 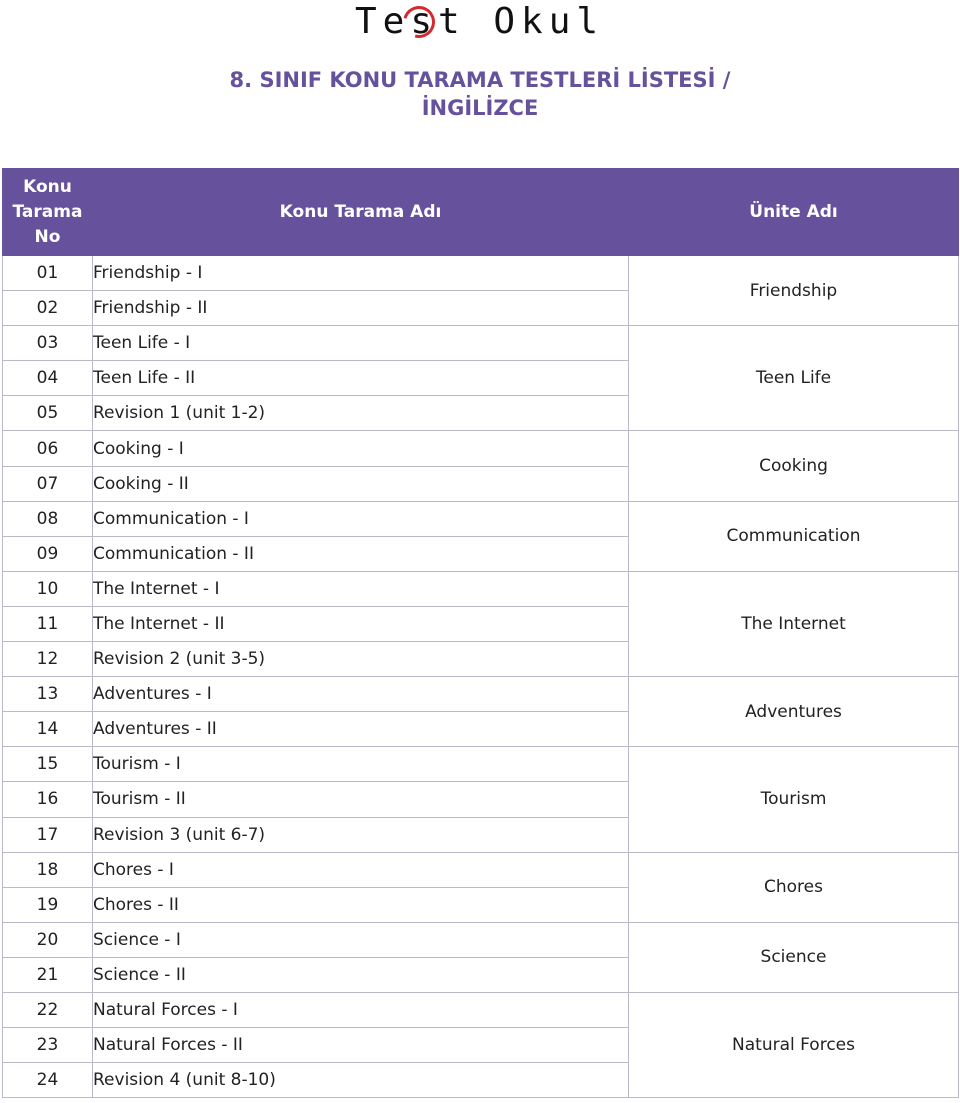 What do you see at coordinates (47, 624) in the screenshot?
I see `row-number: 11` at bounding box center [47, 624].